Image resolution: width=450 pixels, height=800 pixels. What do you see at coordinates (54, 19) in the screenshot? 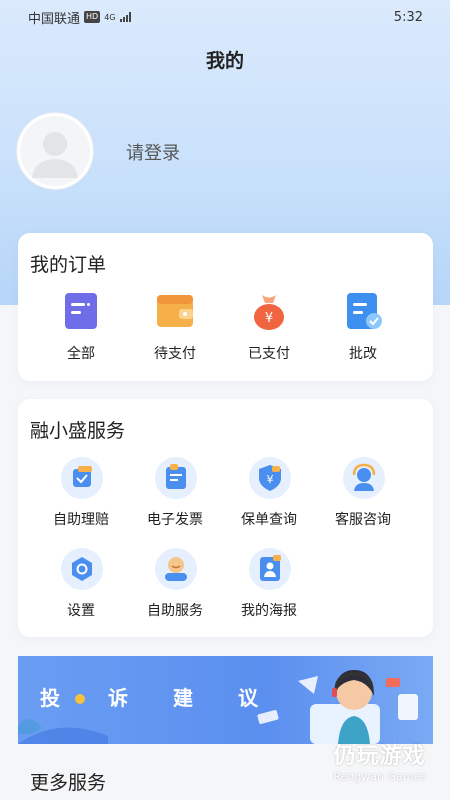
I see `carrier-name: 中国联通` at bounding box center [54, 19].